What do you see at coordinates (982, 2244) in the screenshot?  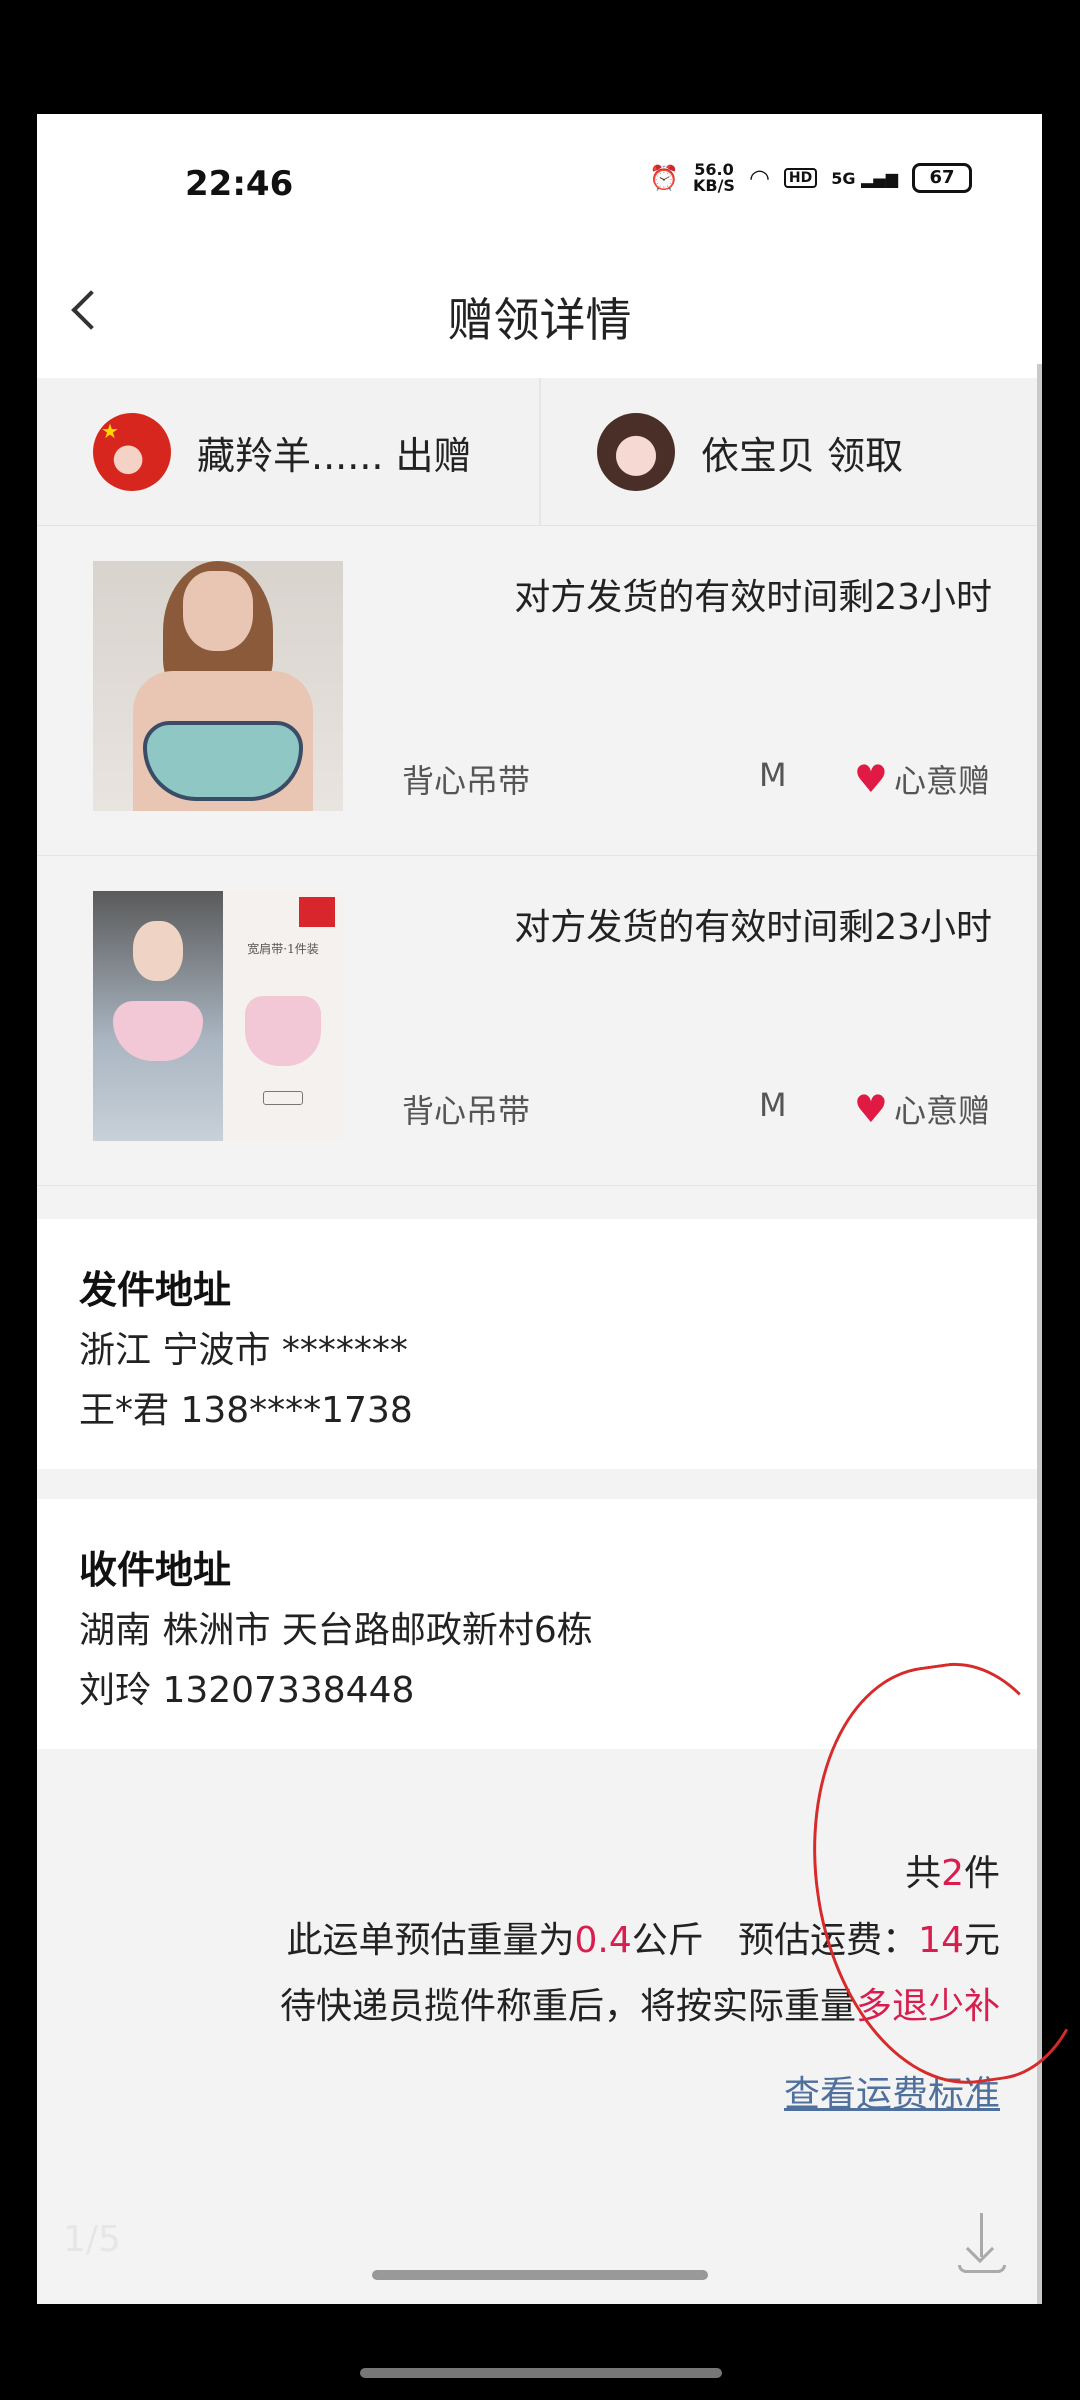 I see `download-icon` at bounding box center [982, 2244].